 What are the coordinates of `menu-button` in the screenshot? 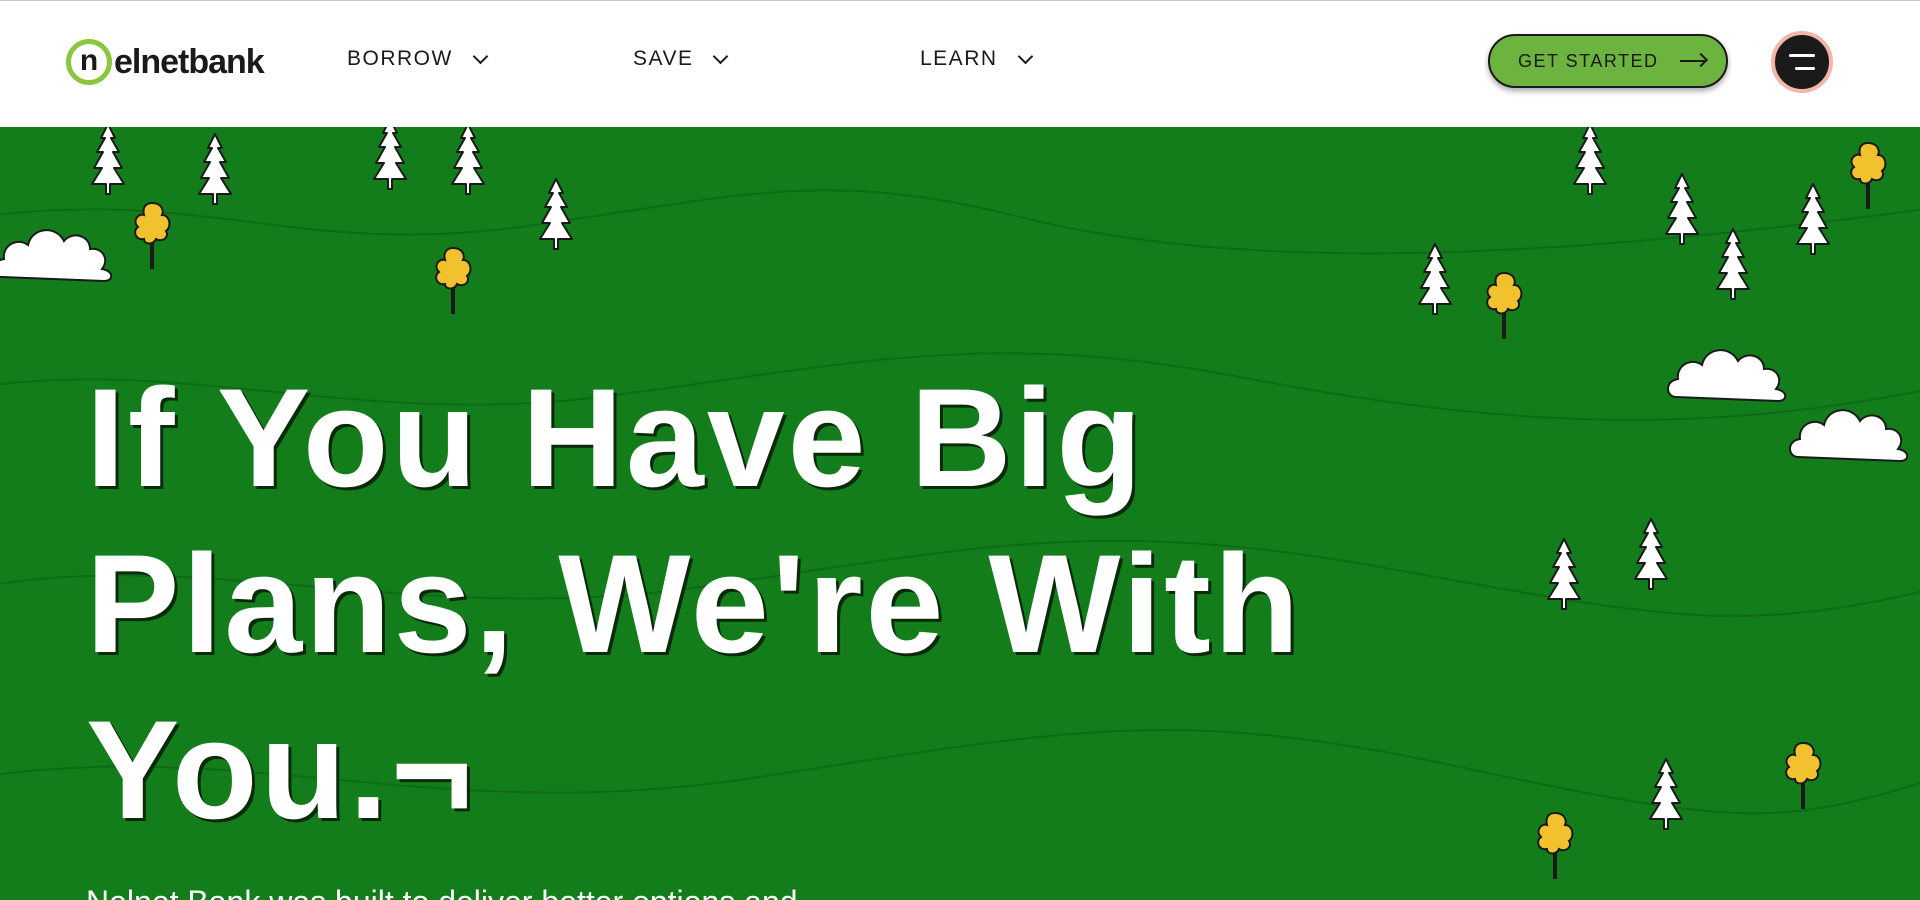 It's located at (1802, 62).